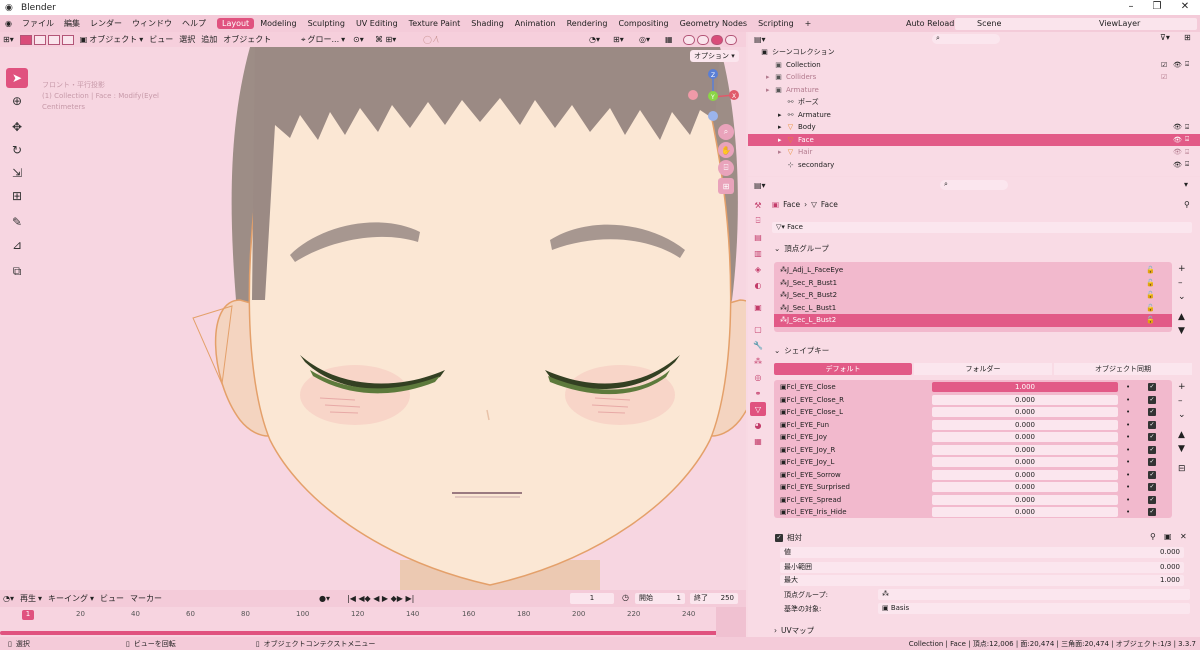 The height and width of the screenshot is (650, 1200). What do you see at coordinates (758, 269) in the screenshot?
I see `scene-tab-icon: ◈` at bounding box center [758, 269].